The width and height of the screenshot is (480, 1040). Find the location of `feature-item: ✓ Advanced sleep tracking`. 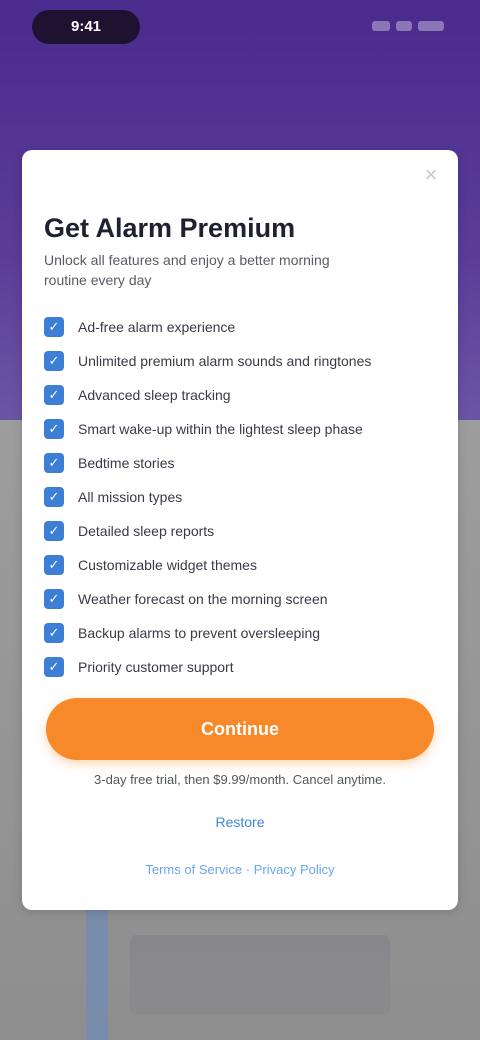

feature-item: ✓ Advanced sleep tracking is located at coordinates (244, 395).